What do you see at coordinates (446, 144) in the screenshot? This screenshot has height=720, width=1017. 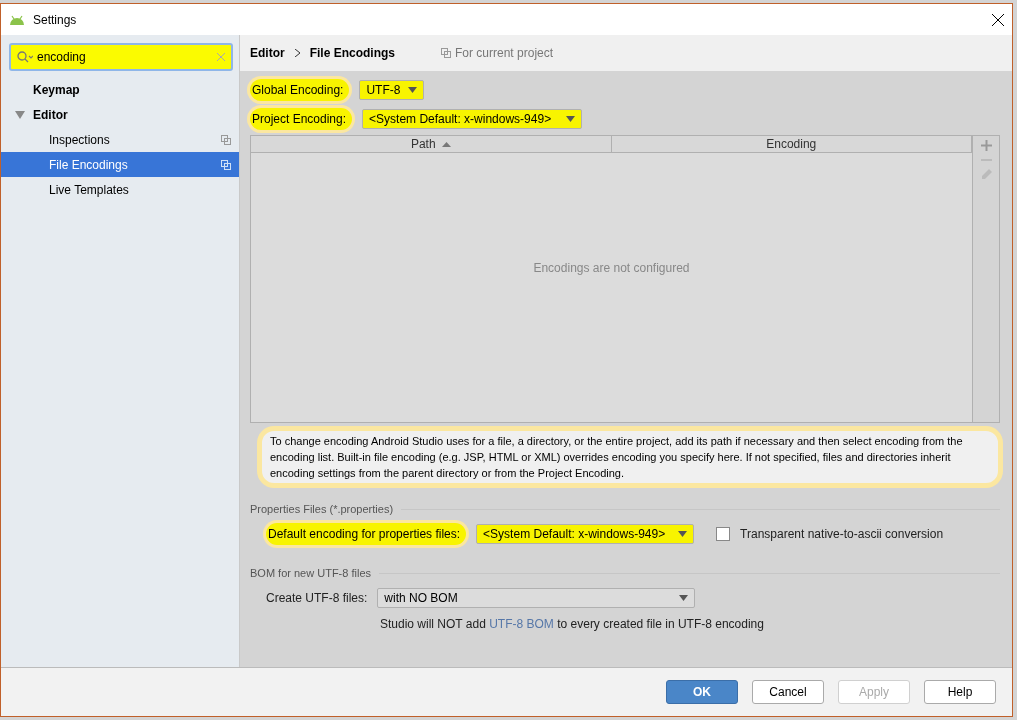 I see `sort-up-icon` at bounding box center [446, 144].